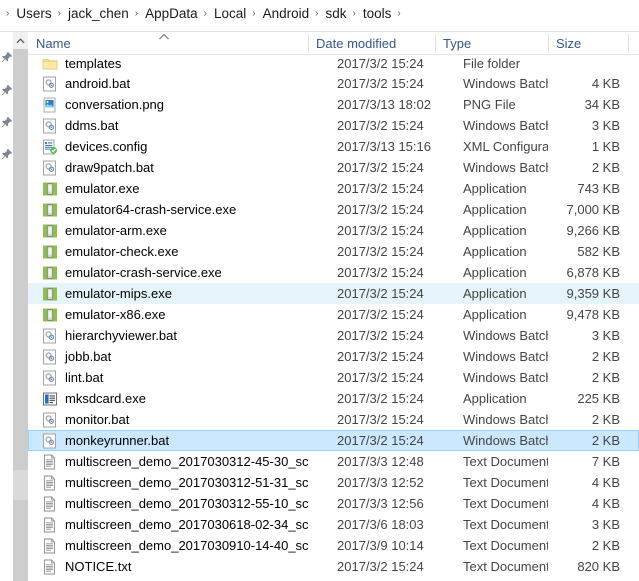 Image resolution: width=639 pixels, height=581 pixels. I want to click on file-name-cell: devices.config, so click(168, 146).